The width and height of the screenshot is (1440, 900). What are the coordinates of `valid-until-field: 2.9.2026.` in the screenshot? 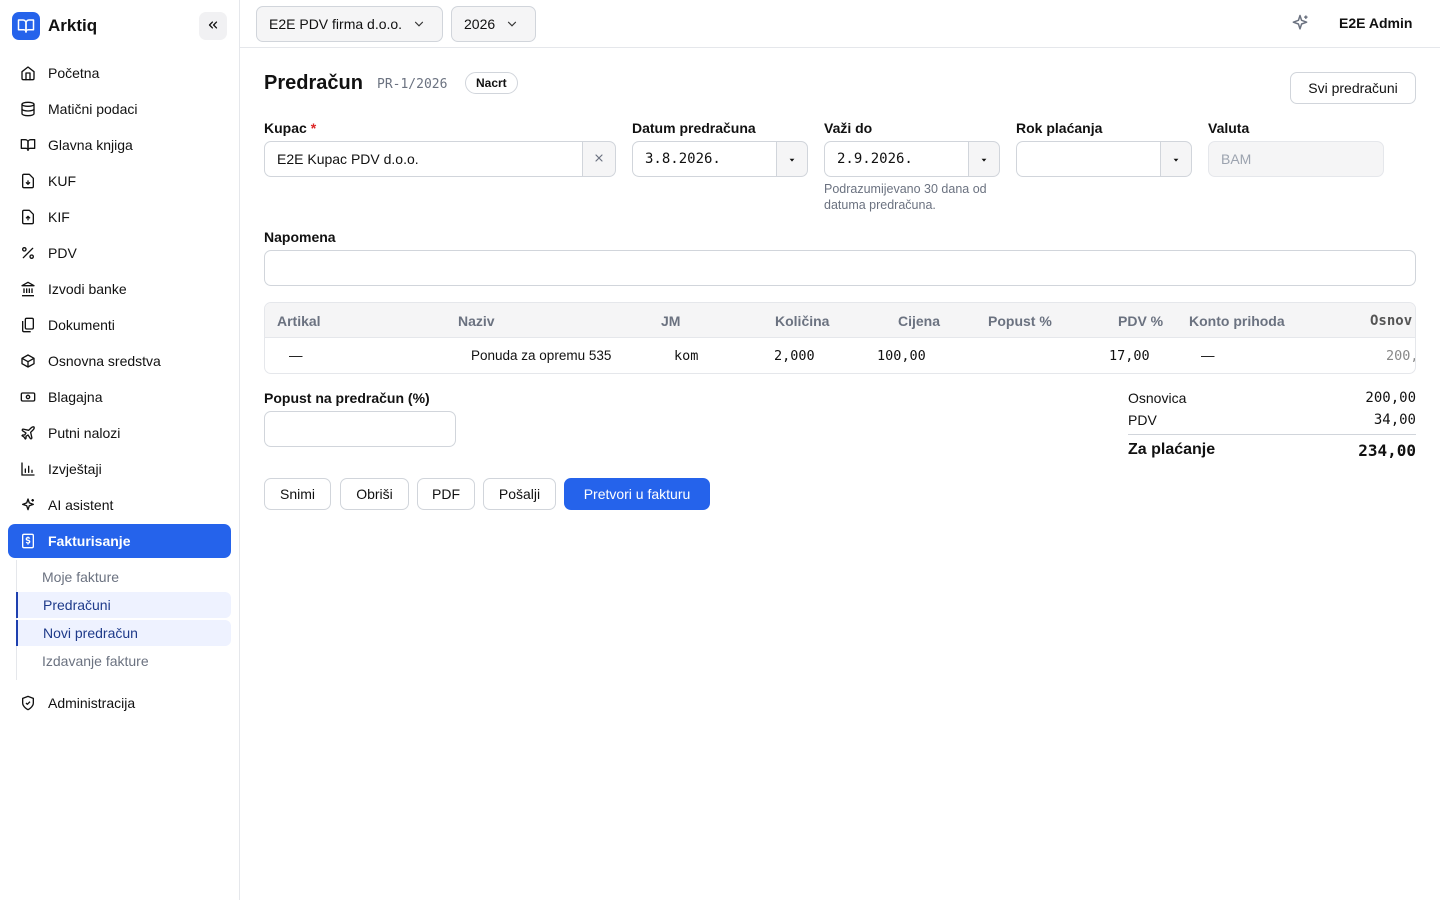 It's located at (897, 159).